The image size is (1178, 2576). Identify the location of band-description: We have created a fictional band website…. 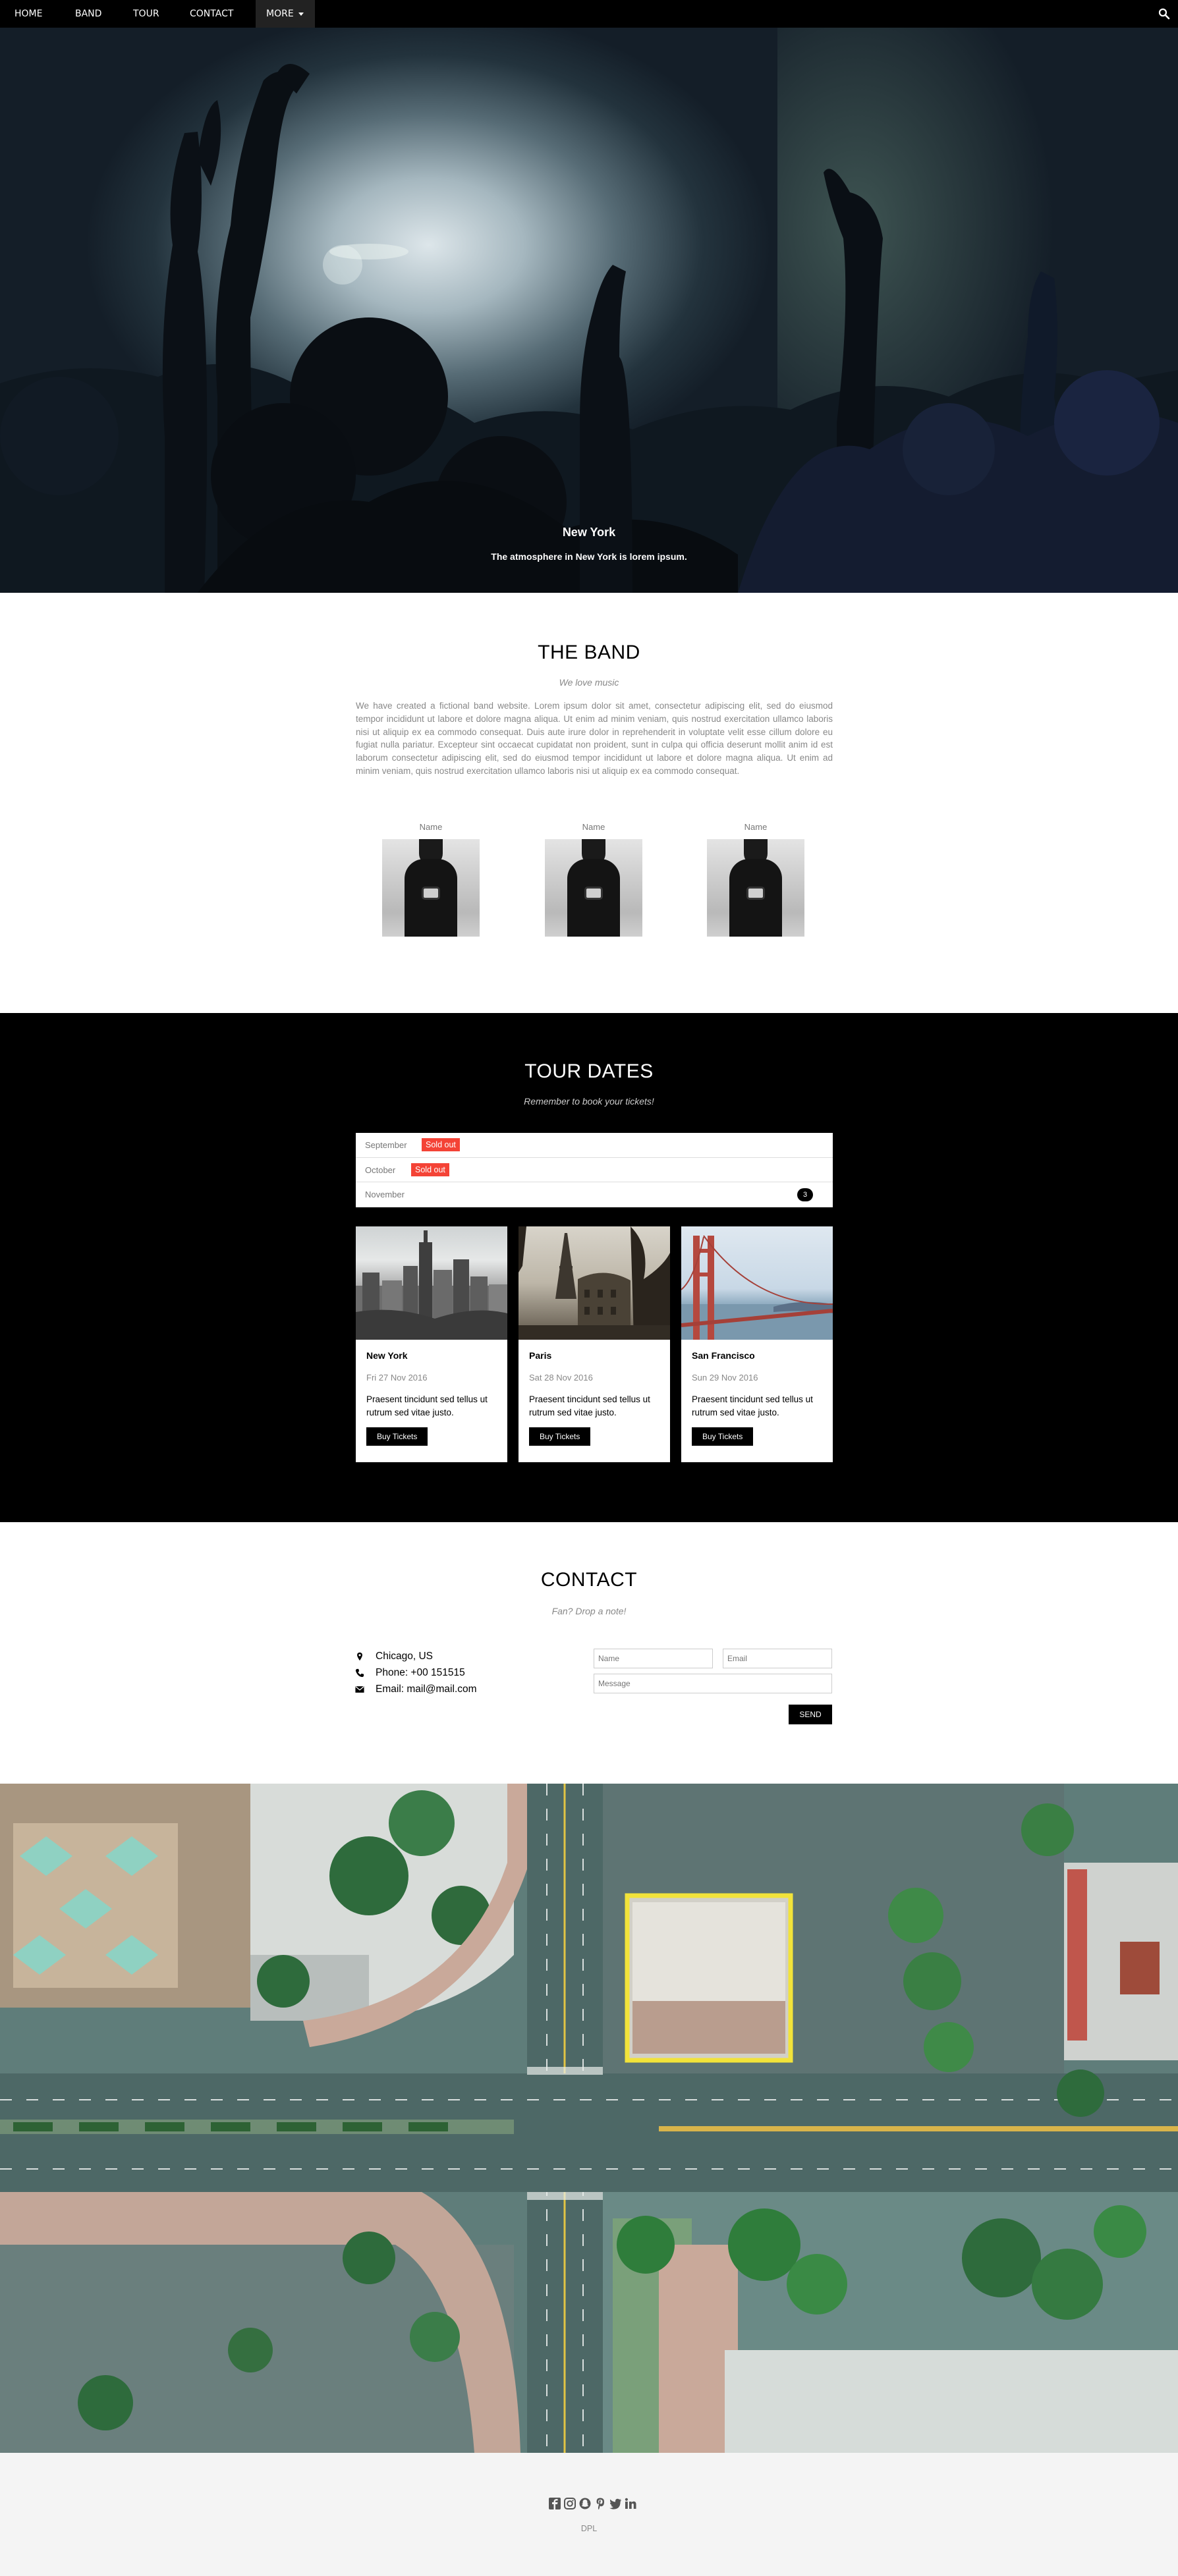
(594, 738).